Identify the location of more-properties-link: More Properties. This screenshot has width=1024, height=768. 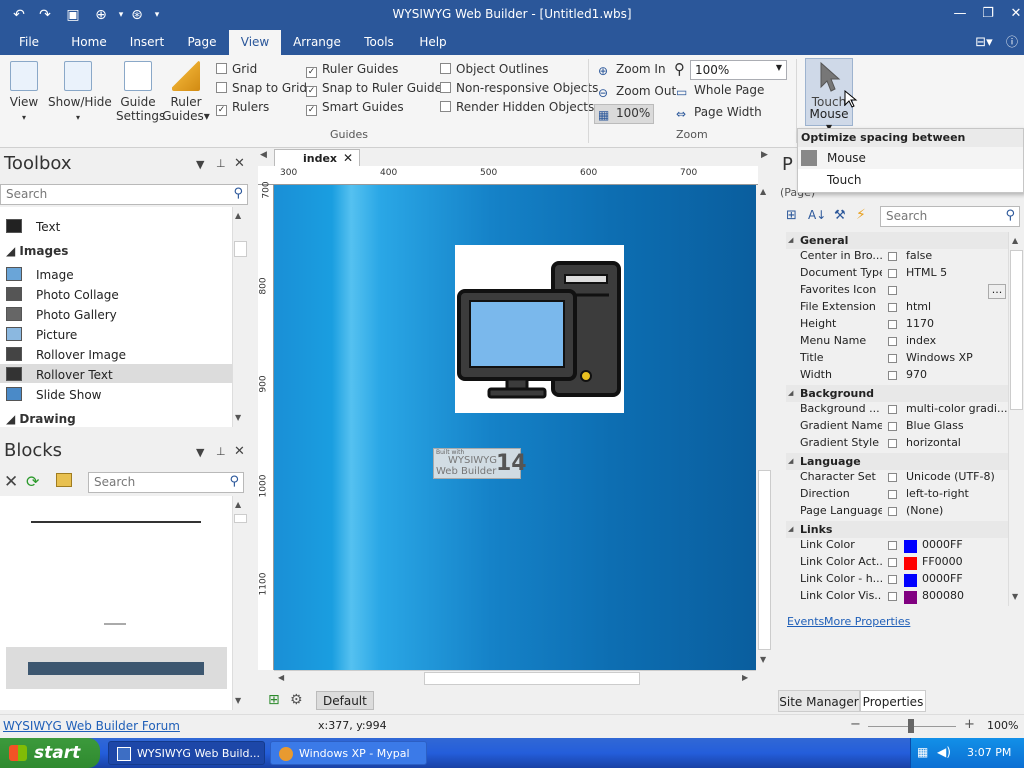
(867, 621).